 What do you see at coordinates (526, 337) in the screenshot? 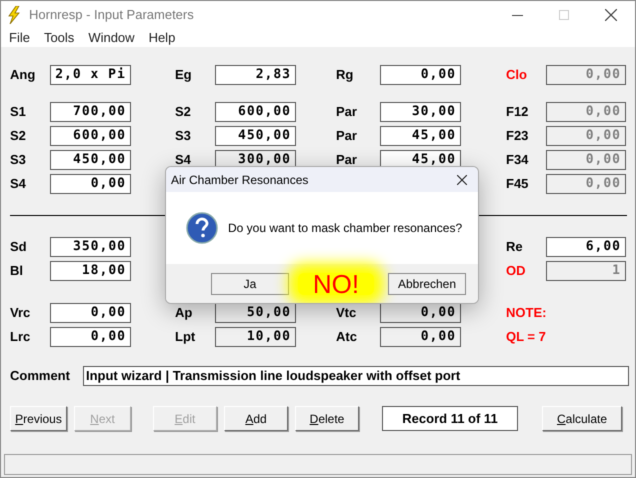
I see `field-label: QL = 7` at bounding box center [526, 337].